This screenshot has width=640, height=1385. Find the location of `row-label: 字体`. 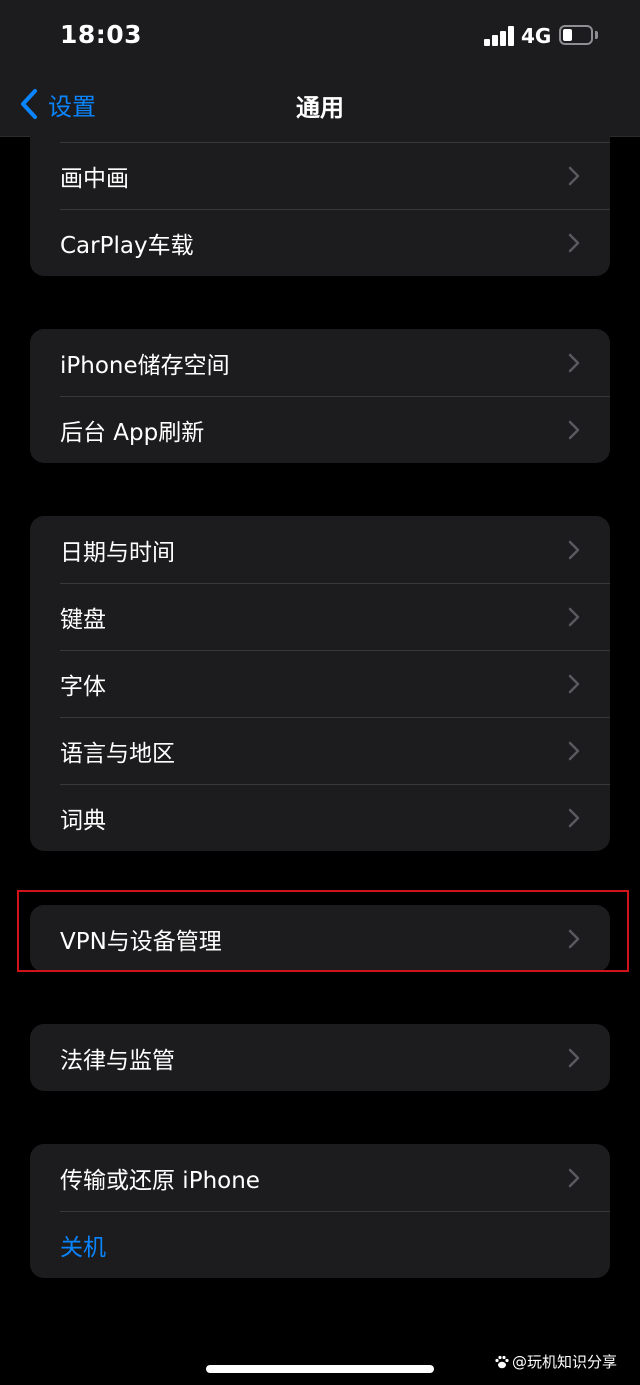

row-label: 字体 is located at coordinates (83, 686).